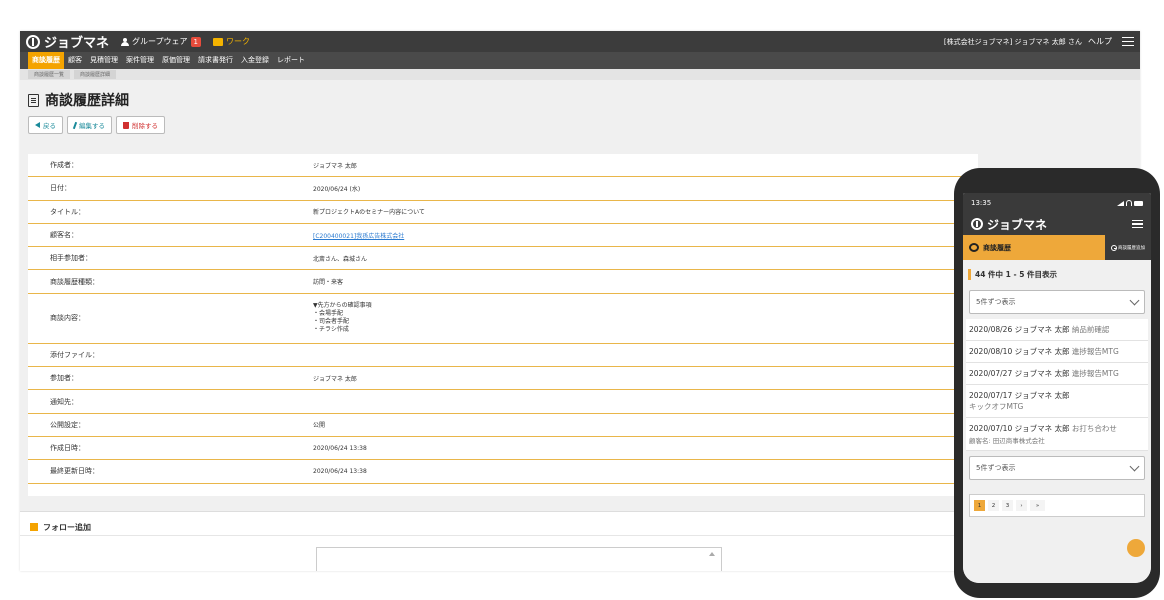 This screenshot has width=1164, height=600. I want to click on item-main: 2020/08/10 ジョブマネ 太郎, so click(1019, 351).